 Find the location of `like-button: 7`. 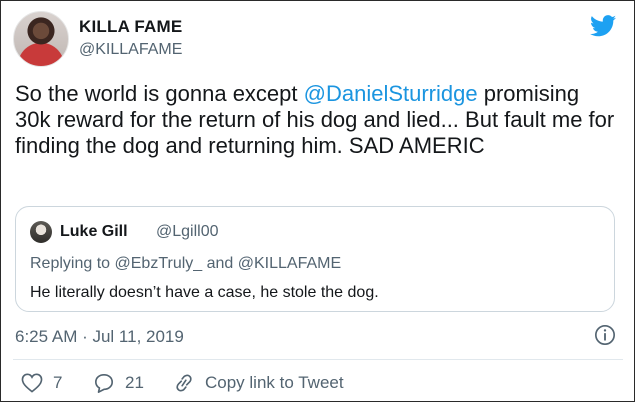

like-button: 7 is located at coordinates (41, 383).